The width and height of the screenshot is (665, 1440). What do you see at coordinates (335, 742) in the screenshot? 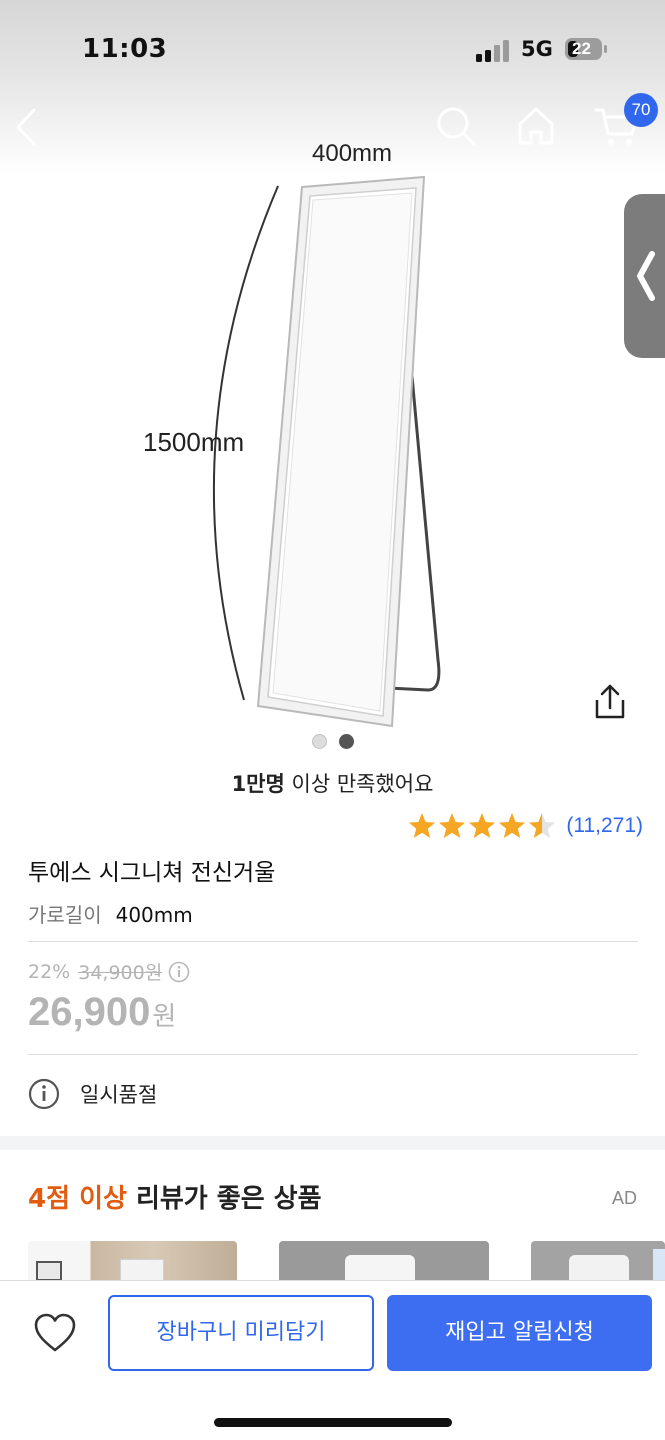
I see `image-pagination` at bounding box center [335, 742].